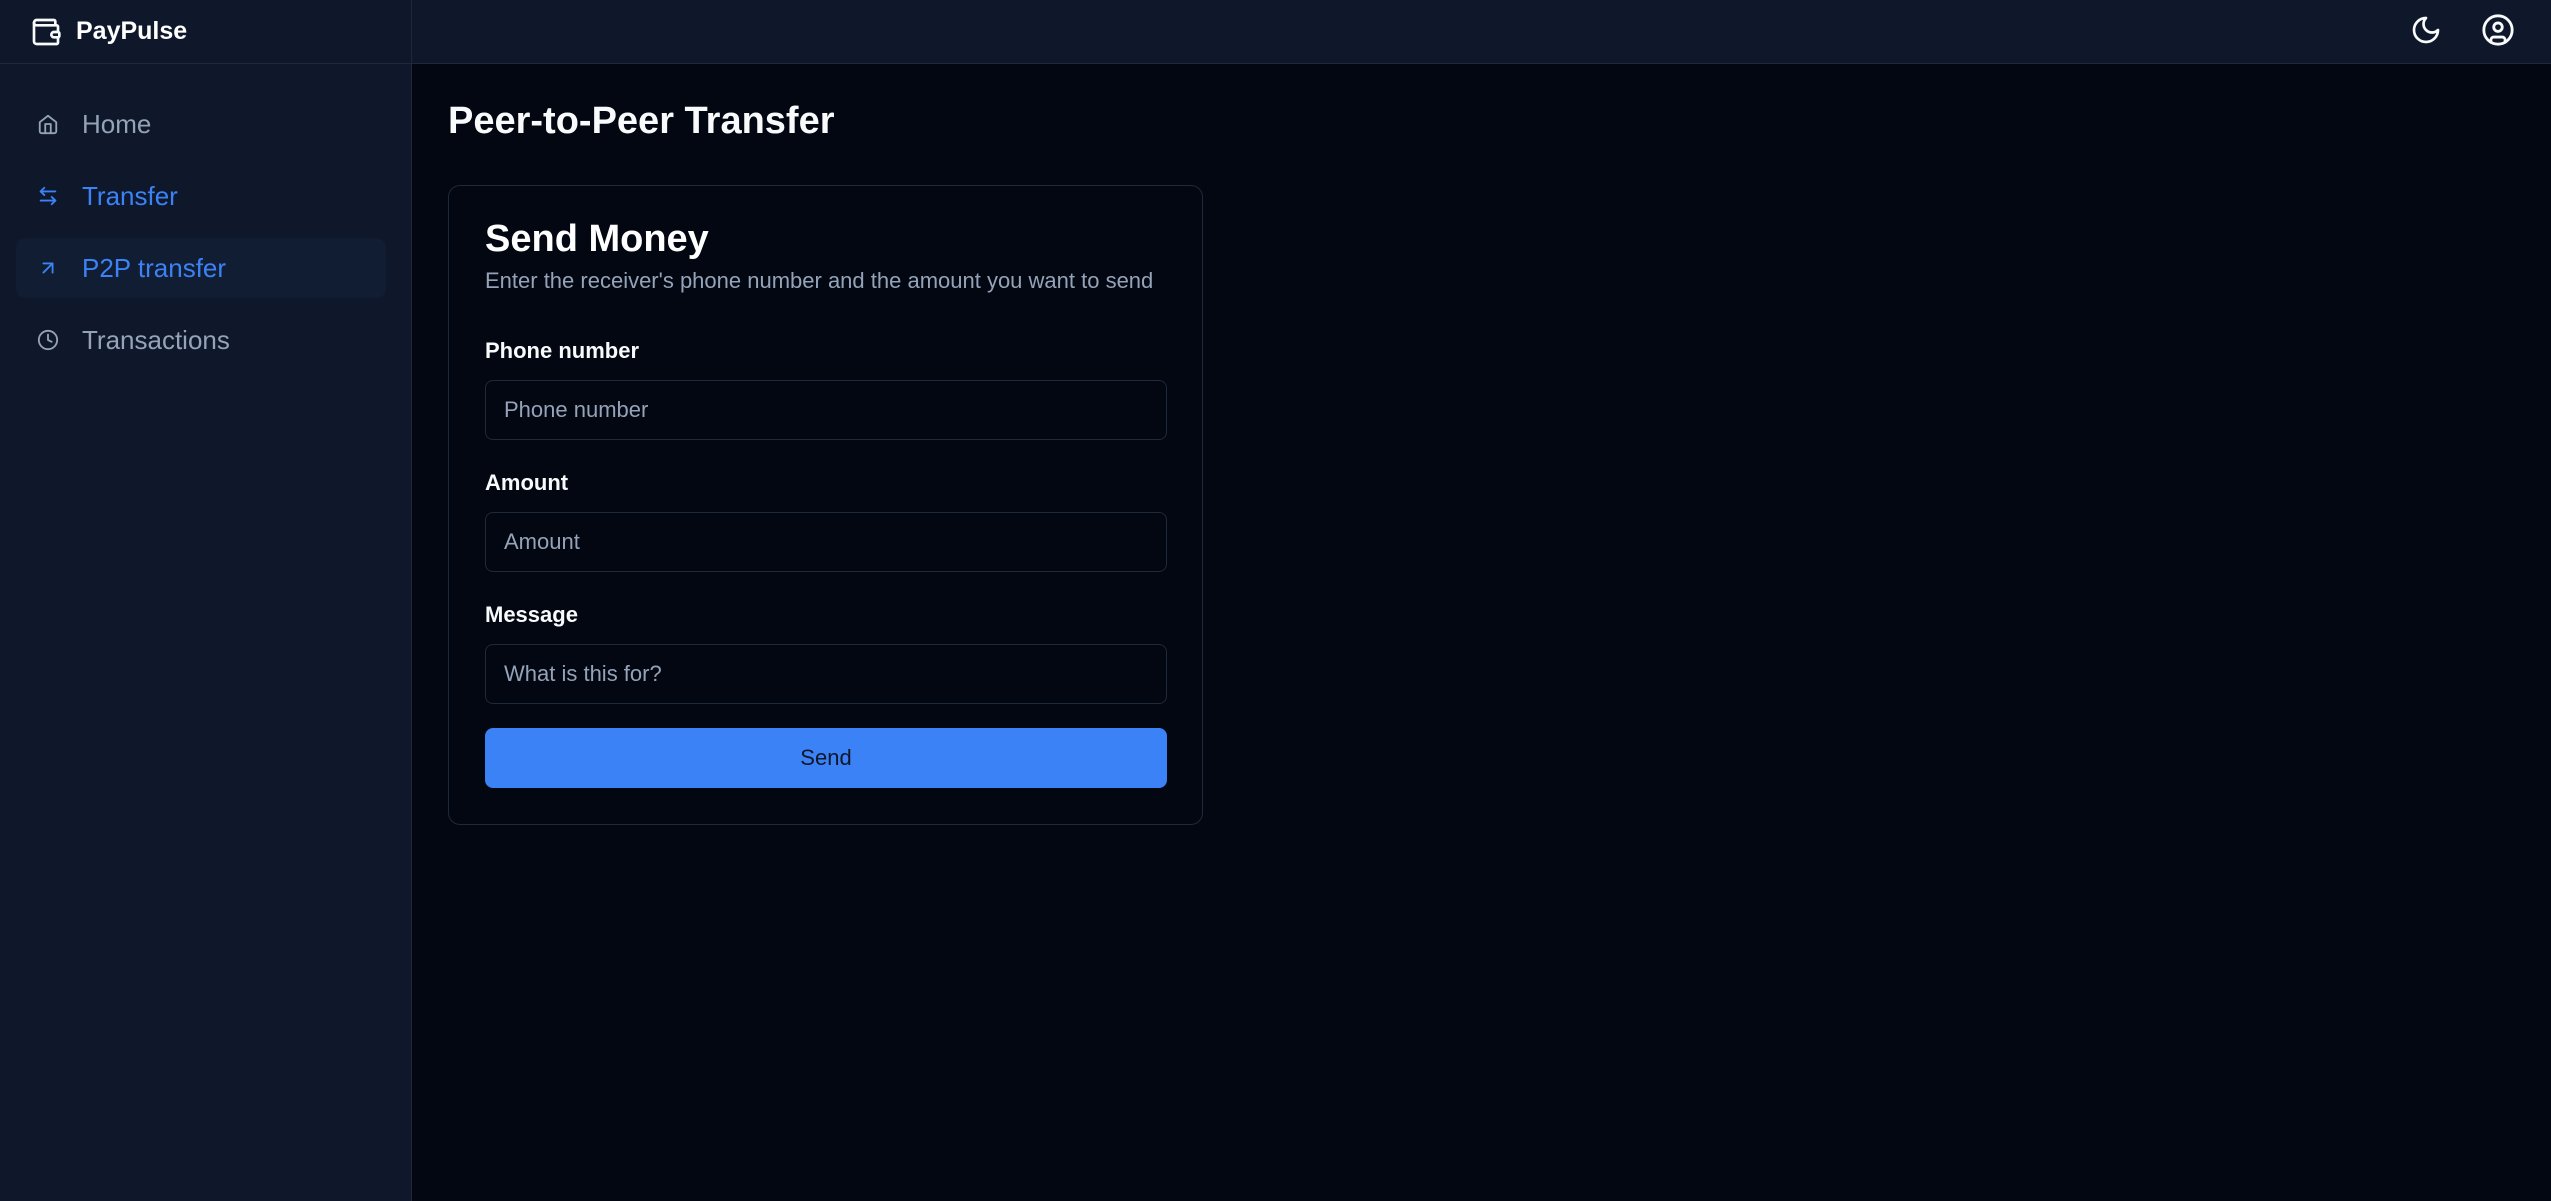 This screenshot has height=1201, width=2551. Describe the element at coordinates (48, 196) in the screenshot. I see `arrows-left-right-icon` at that location.